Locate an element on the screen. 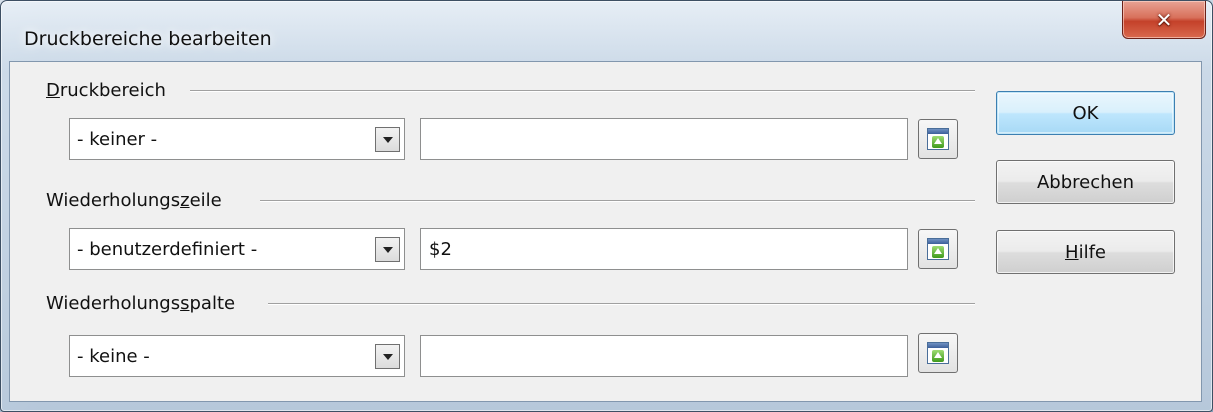 This screenshot has height=412, width=1213. ok-button: OK is located at coordinates (1085, 113).